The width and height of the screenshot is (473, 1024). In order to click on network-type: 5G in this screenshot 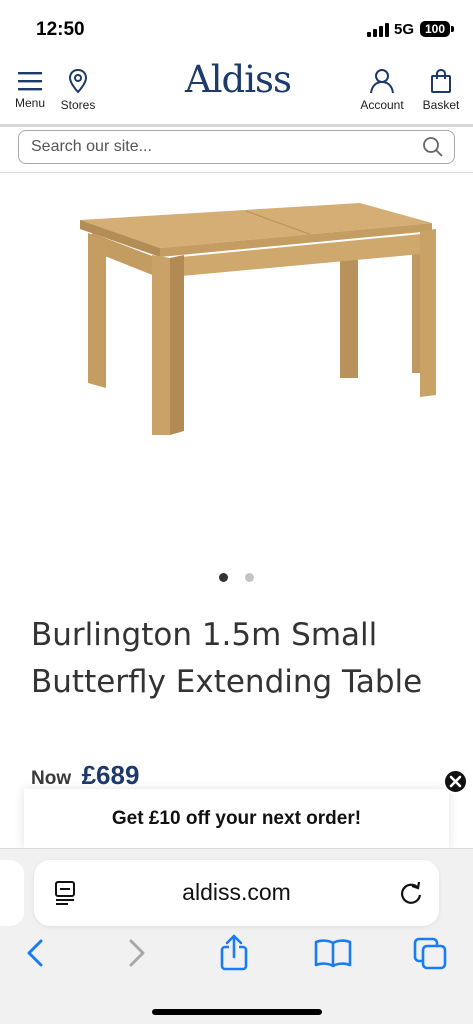, I will do `click(404, 29)`.